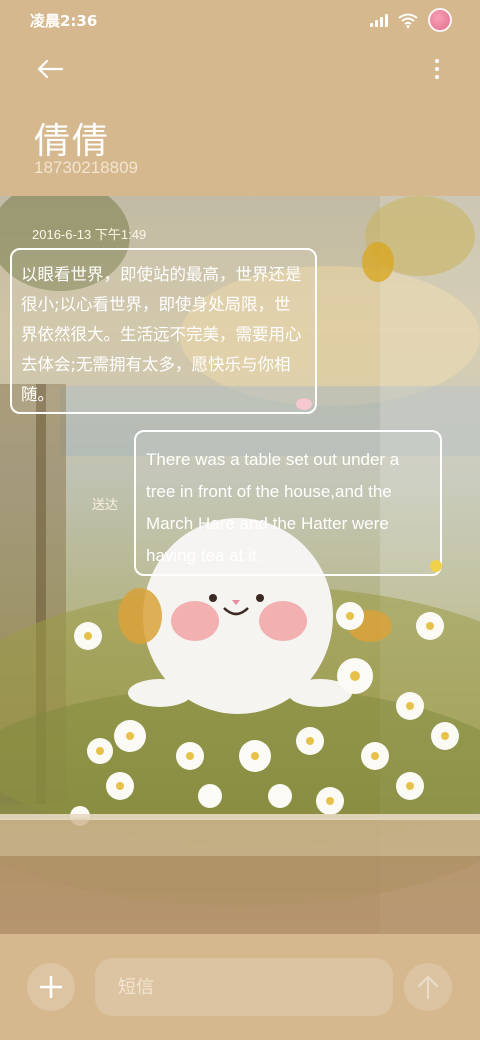 The height and width of the screenshot is (1040, 480). I want to click on compose-bar, so click(240, 987).